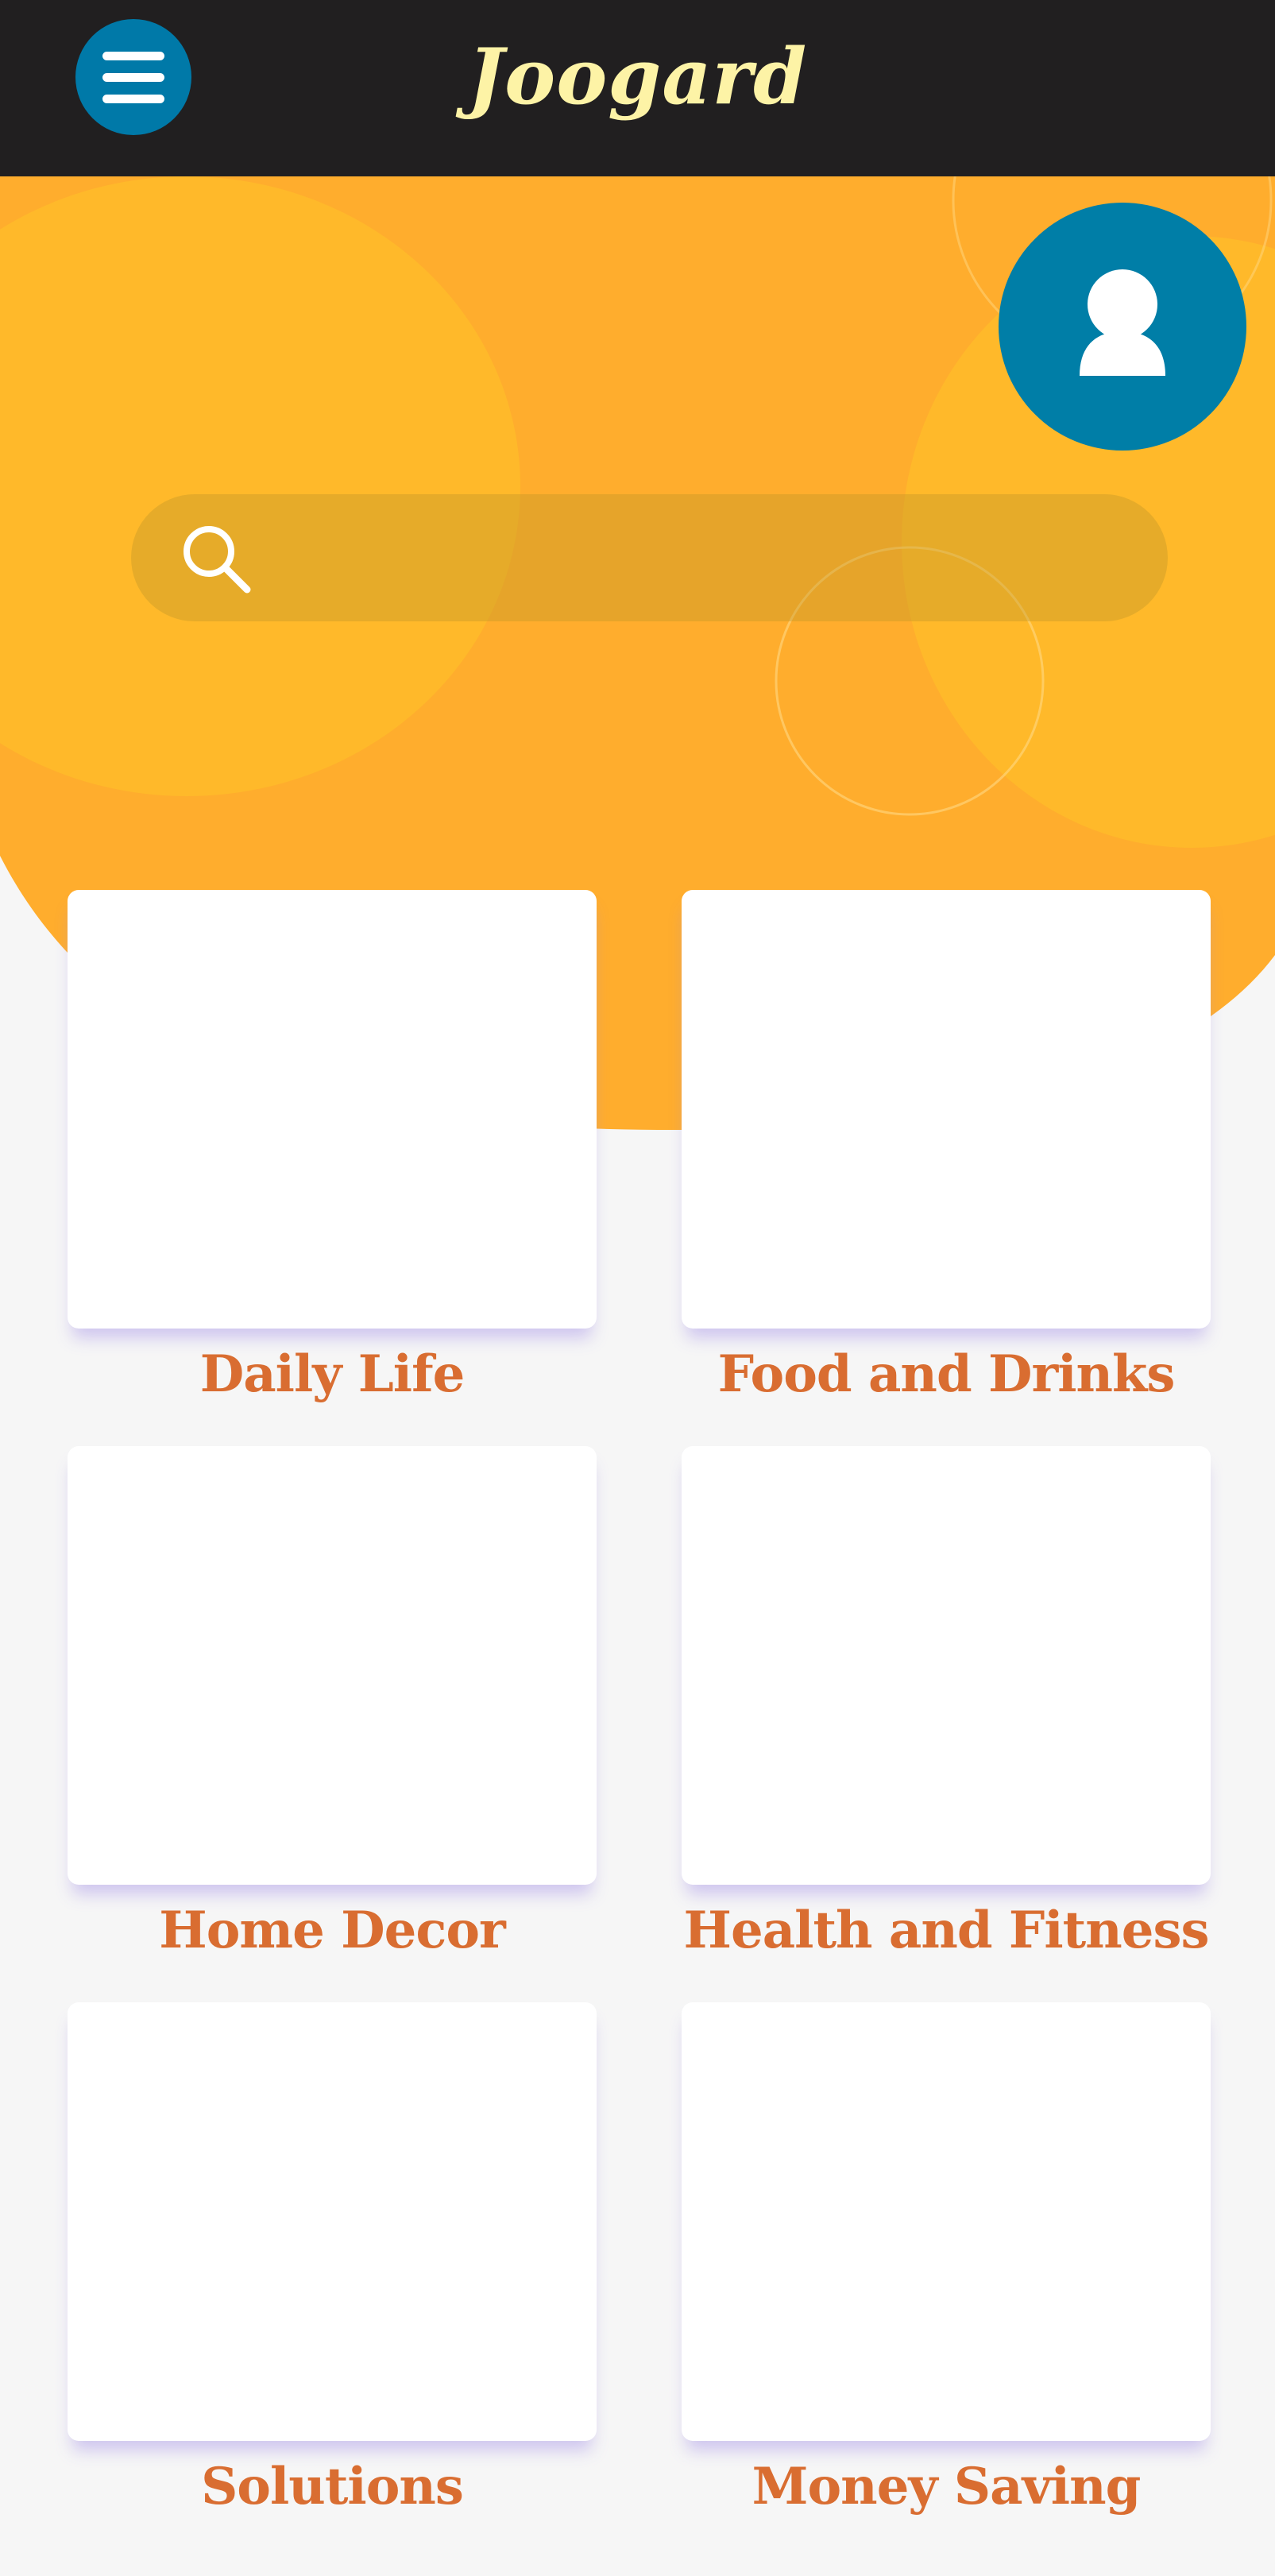  Describe the element at coordinates (332, 1374) in the screenshot. I see `category-label-daily-life: Daily Life` at that location.